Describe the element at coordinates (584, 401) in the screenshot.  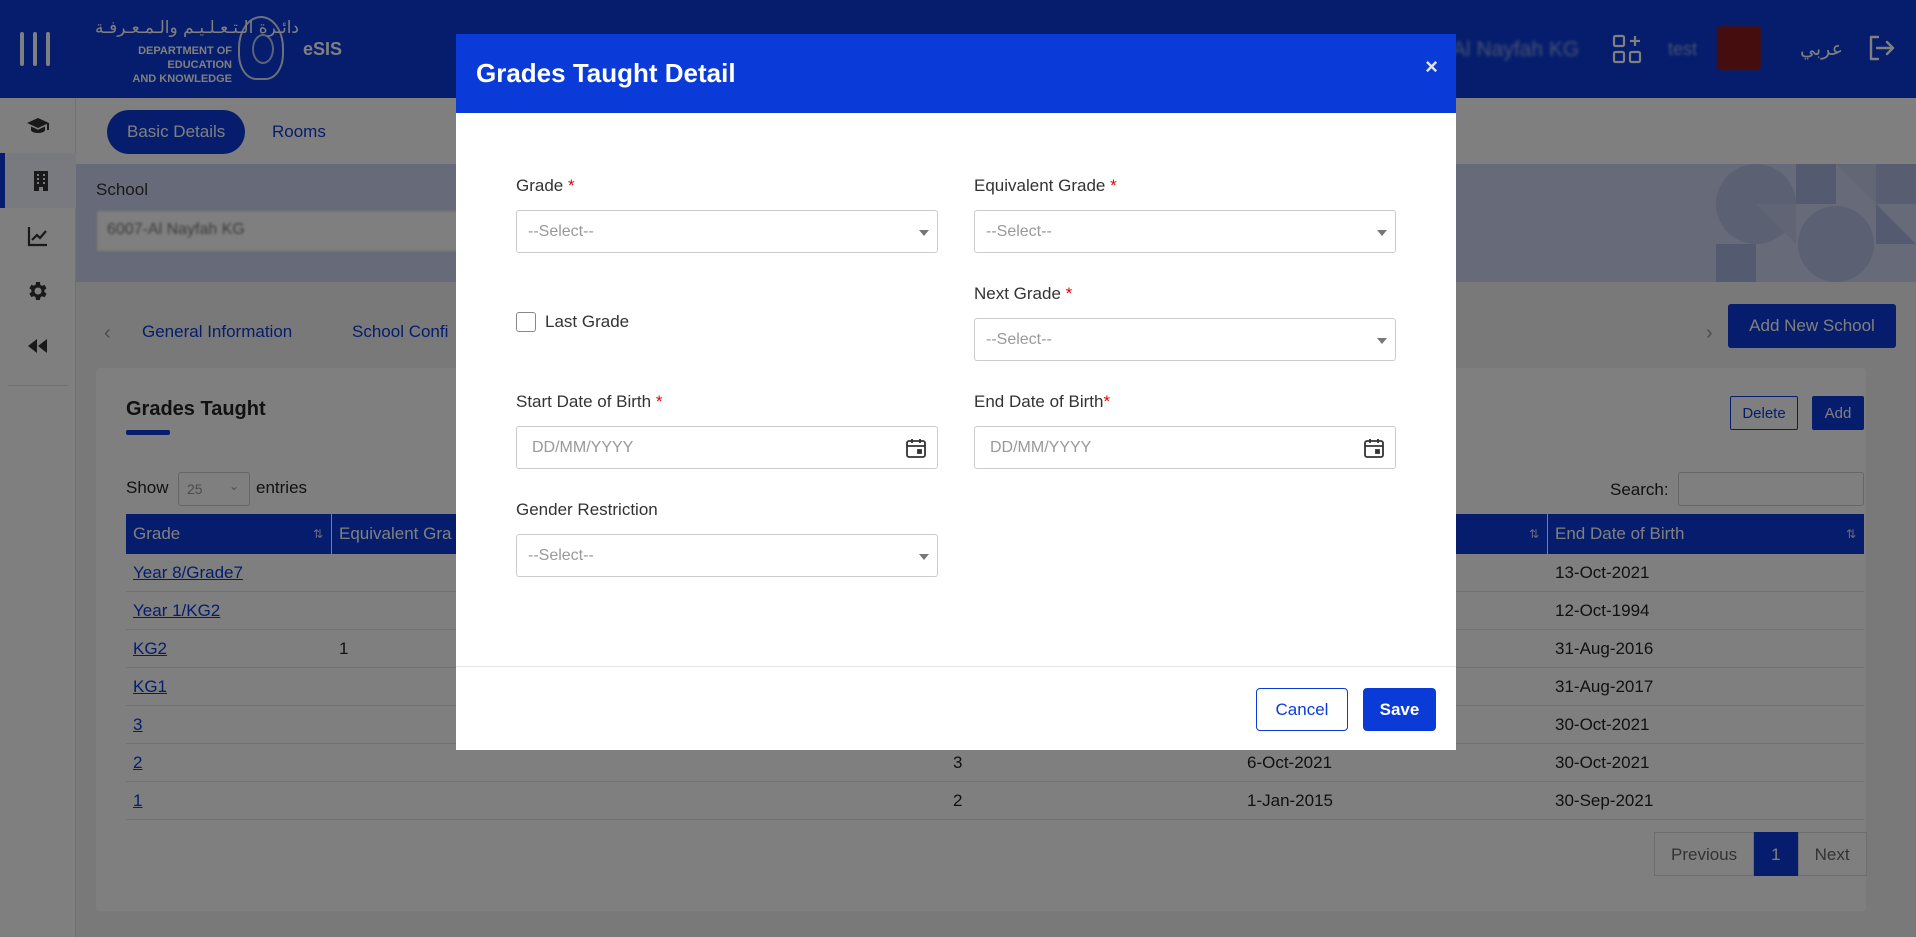
I see `start-dob-label-text: Start Date of Birth` at that location.